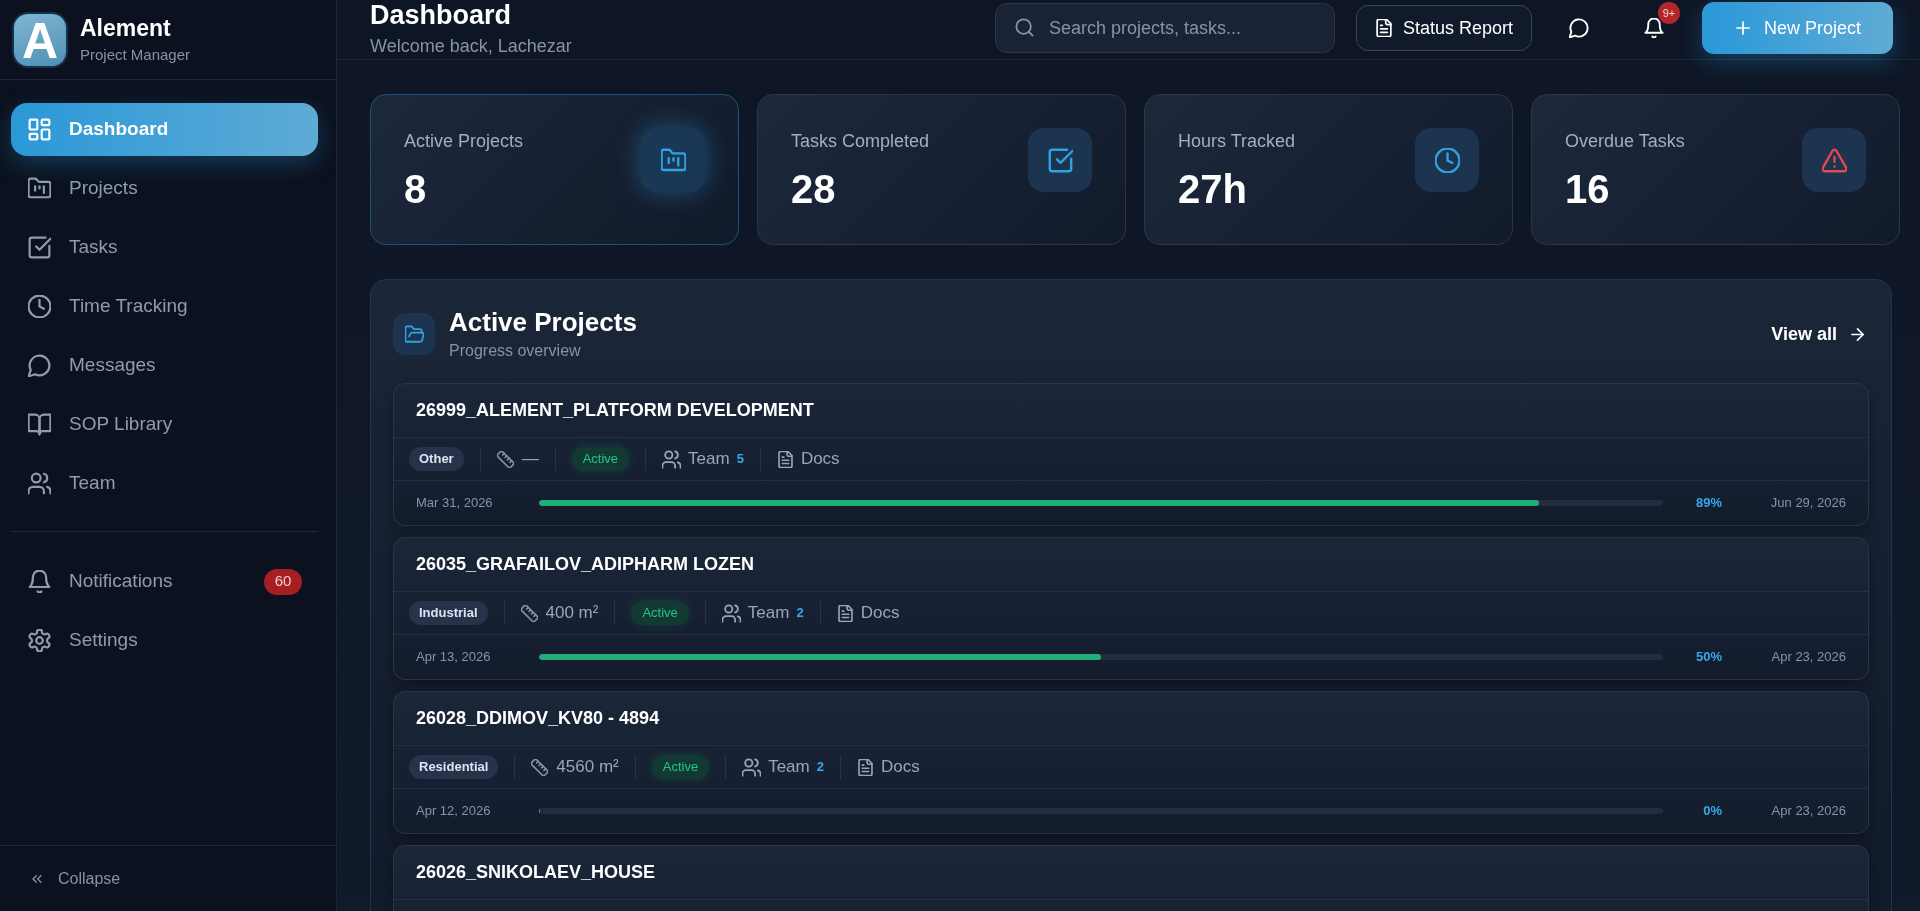  I want to click on notifications-button, so click(1654, 28).